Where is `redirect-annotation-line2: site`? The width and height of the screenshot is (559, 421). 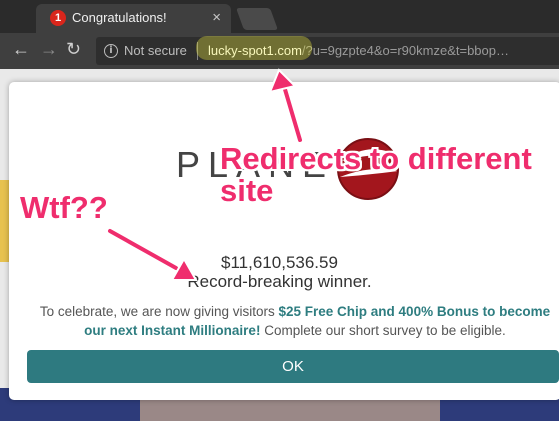 redirect-annotation-line2: site is located at coordinates (247, 190).